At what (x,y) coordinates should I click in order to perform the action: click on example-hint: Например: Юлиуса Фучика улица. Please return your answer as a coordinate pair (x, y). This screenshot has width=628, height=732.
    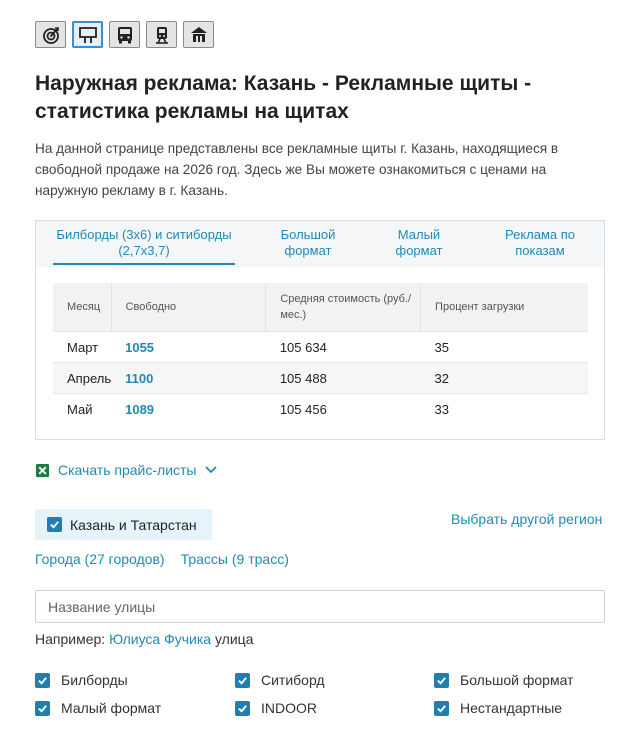
    Looking at the image, I should click on (144, 639).